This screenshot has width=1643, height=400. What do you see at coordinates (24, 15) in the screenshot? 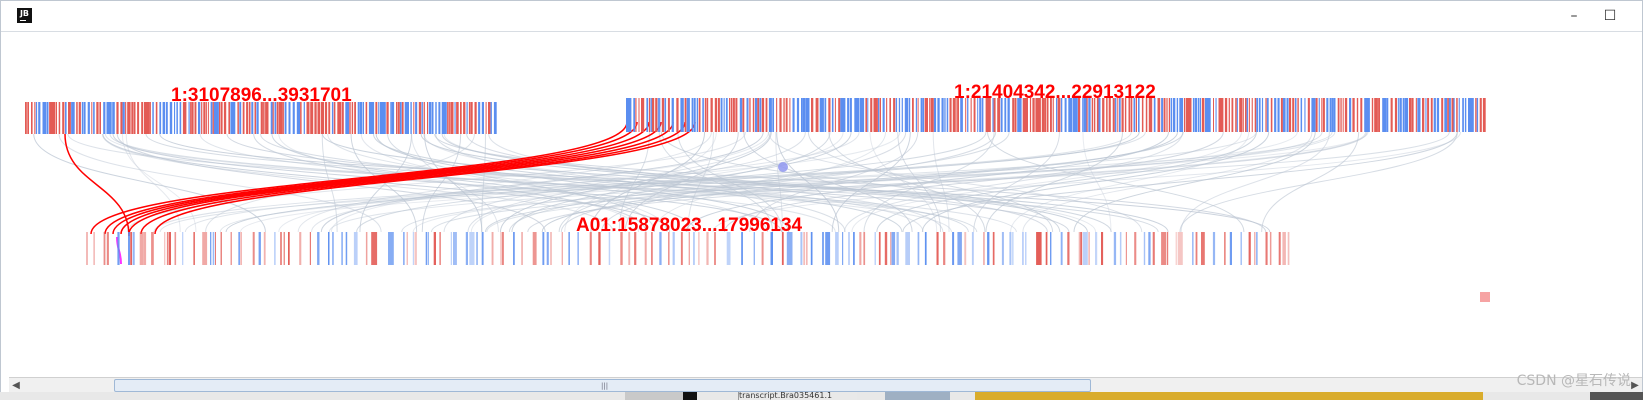
I see `jetbrains-app-icon: JB` at bounding box center [24, 15].